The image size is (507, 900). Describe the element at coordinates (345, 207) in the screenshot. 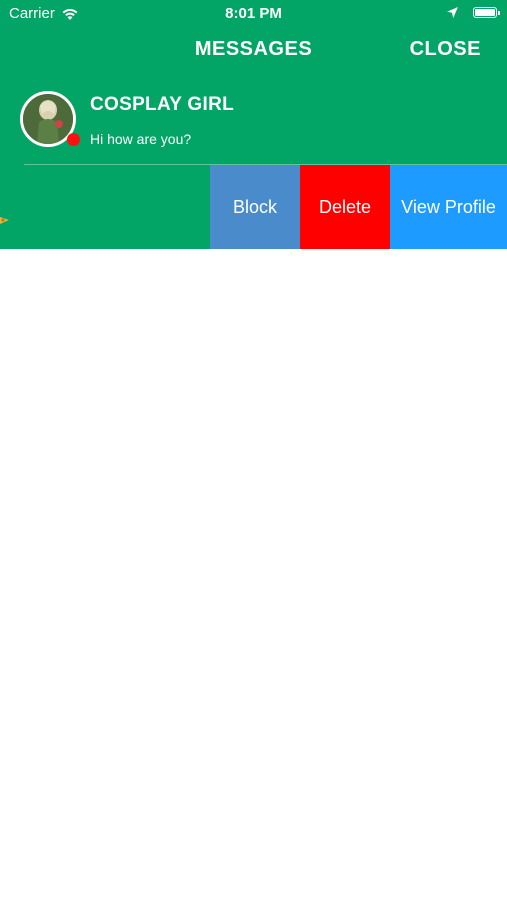

I see `delete-button: Delete` at that location.